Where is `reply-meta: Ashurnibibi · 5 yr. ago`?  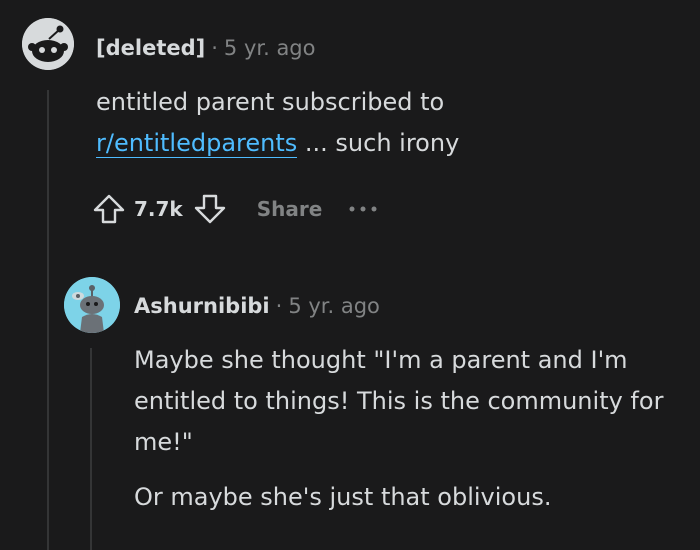 reply-meta: Ashurnibibi · 5 yr. ago is located at coordinates (257, 306).